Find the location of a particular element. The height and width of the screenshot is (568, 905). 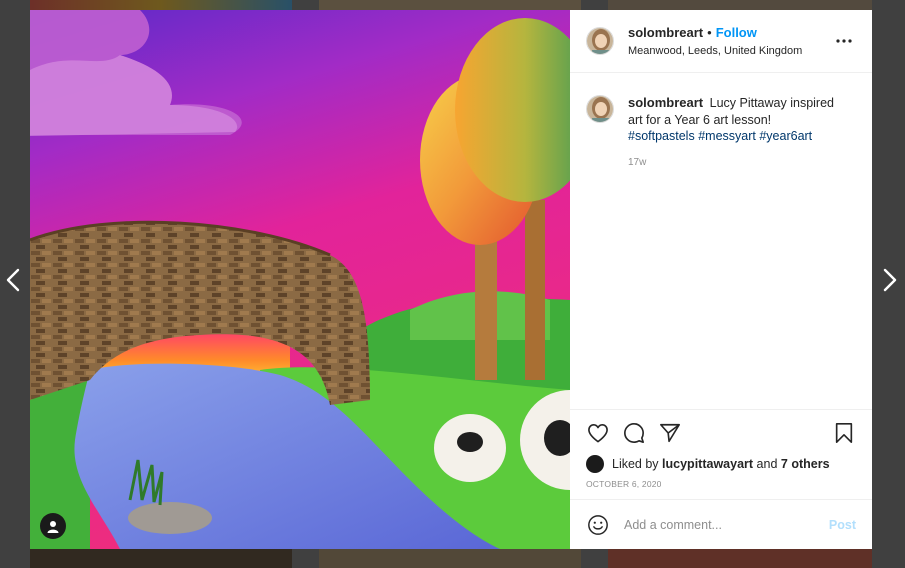

author-username-link: solombreart is located at coordinates (665, 32).